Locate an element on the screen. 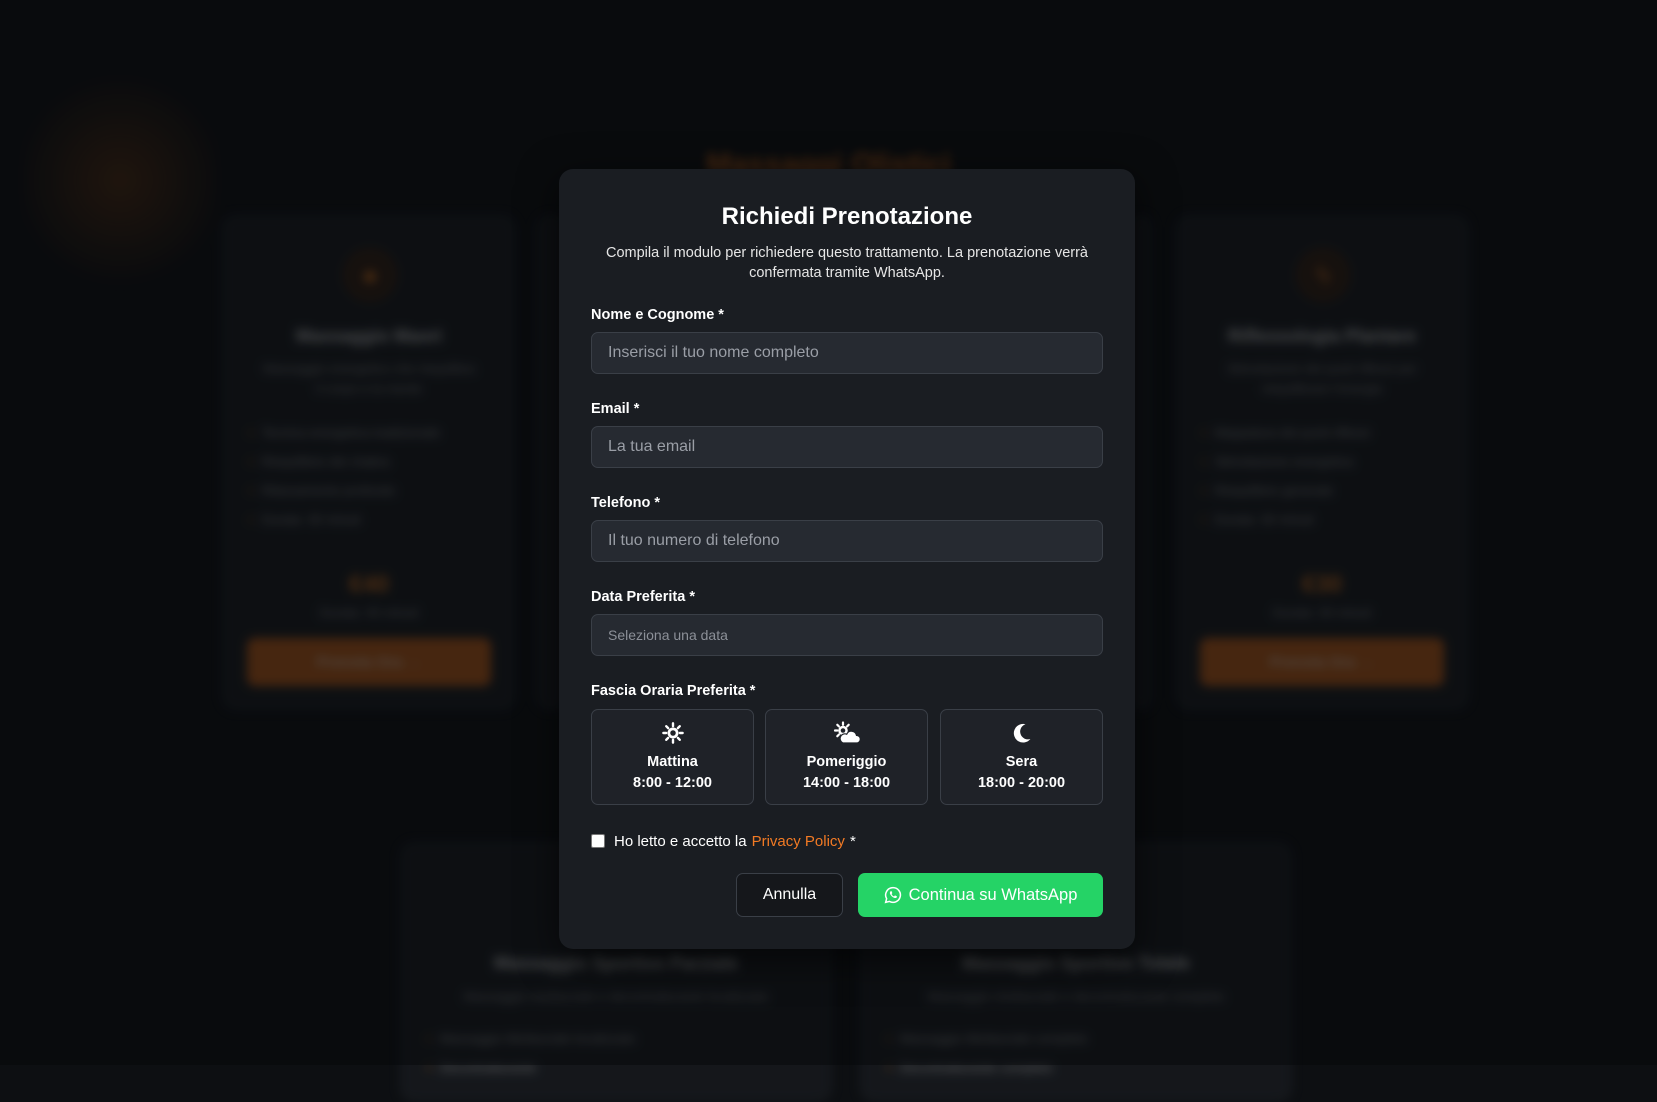 Image resolution: width=1657 pixels, height=1102 pixels. sun-cloud-icon is located at coordinates (846, 733).